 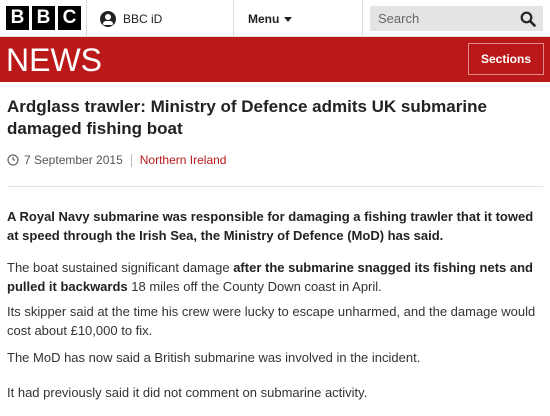 What do you see at coordinates (264, 18) in the screenshot?
I see `menu-label: Menu` at bounding box center [264, 18].